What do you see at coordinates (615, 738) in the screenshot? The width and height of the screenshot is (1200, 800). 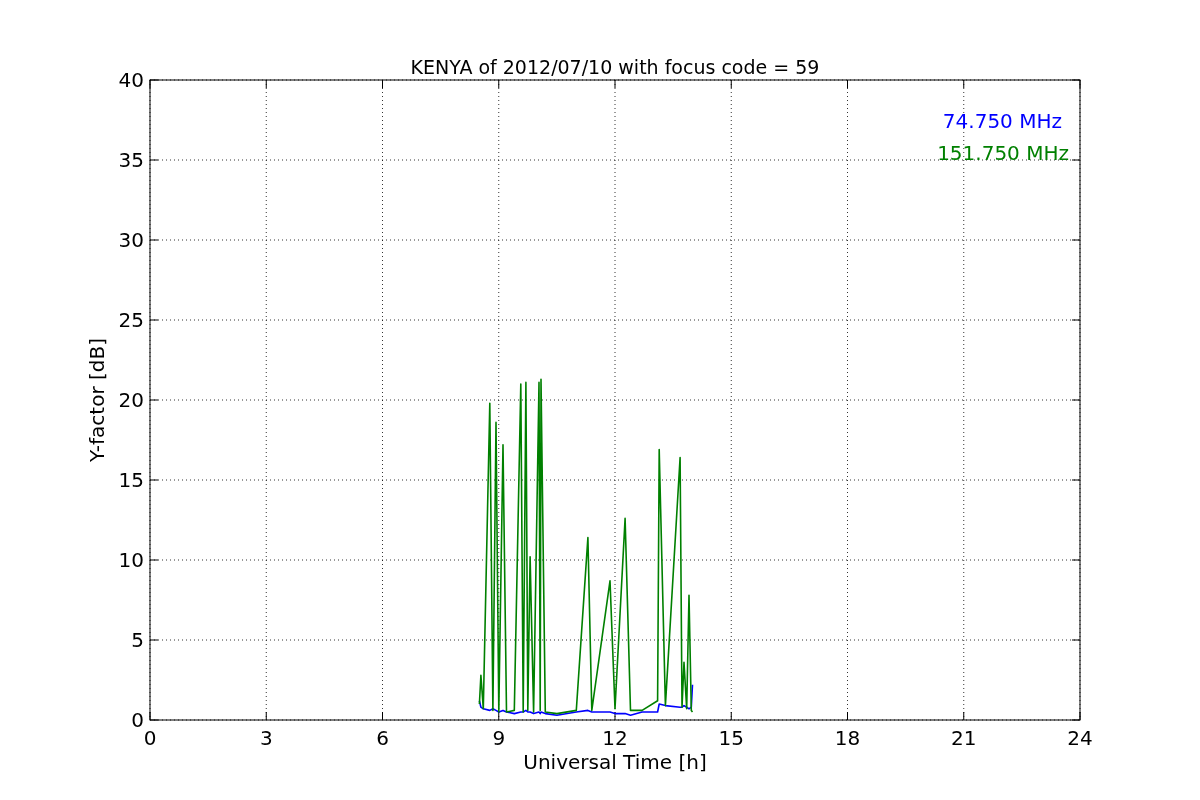 I see `tick-label: 12` at bounding box center [615, 738].